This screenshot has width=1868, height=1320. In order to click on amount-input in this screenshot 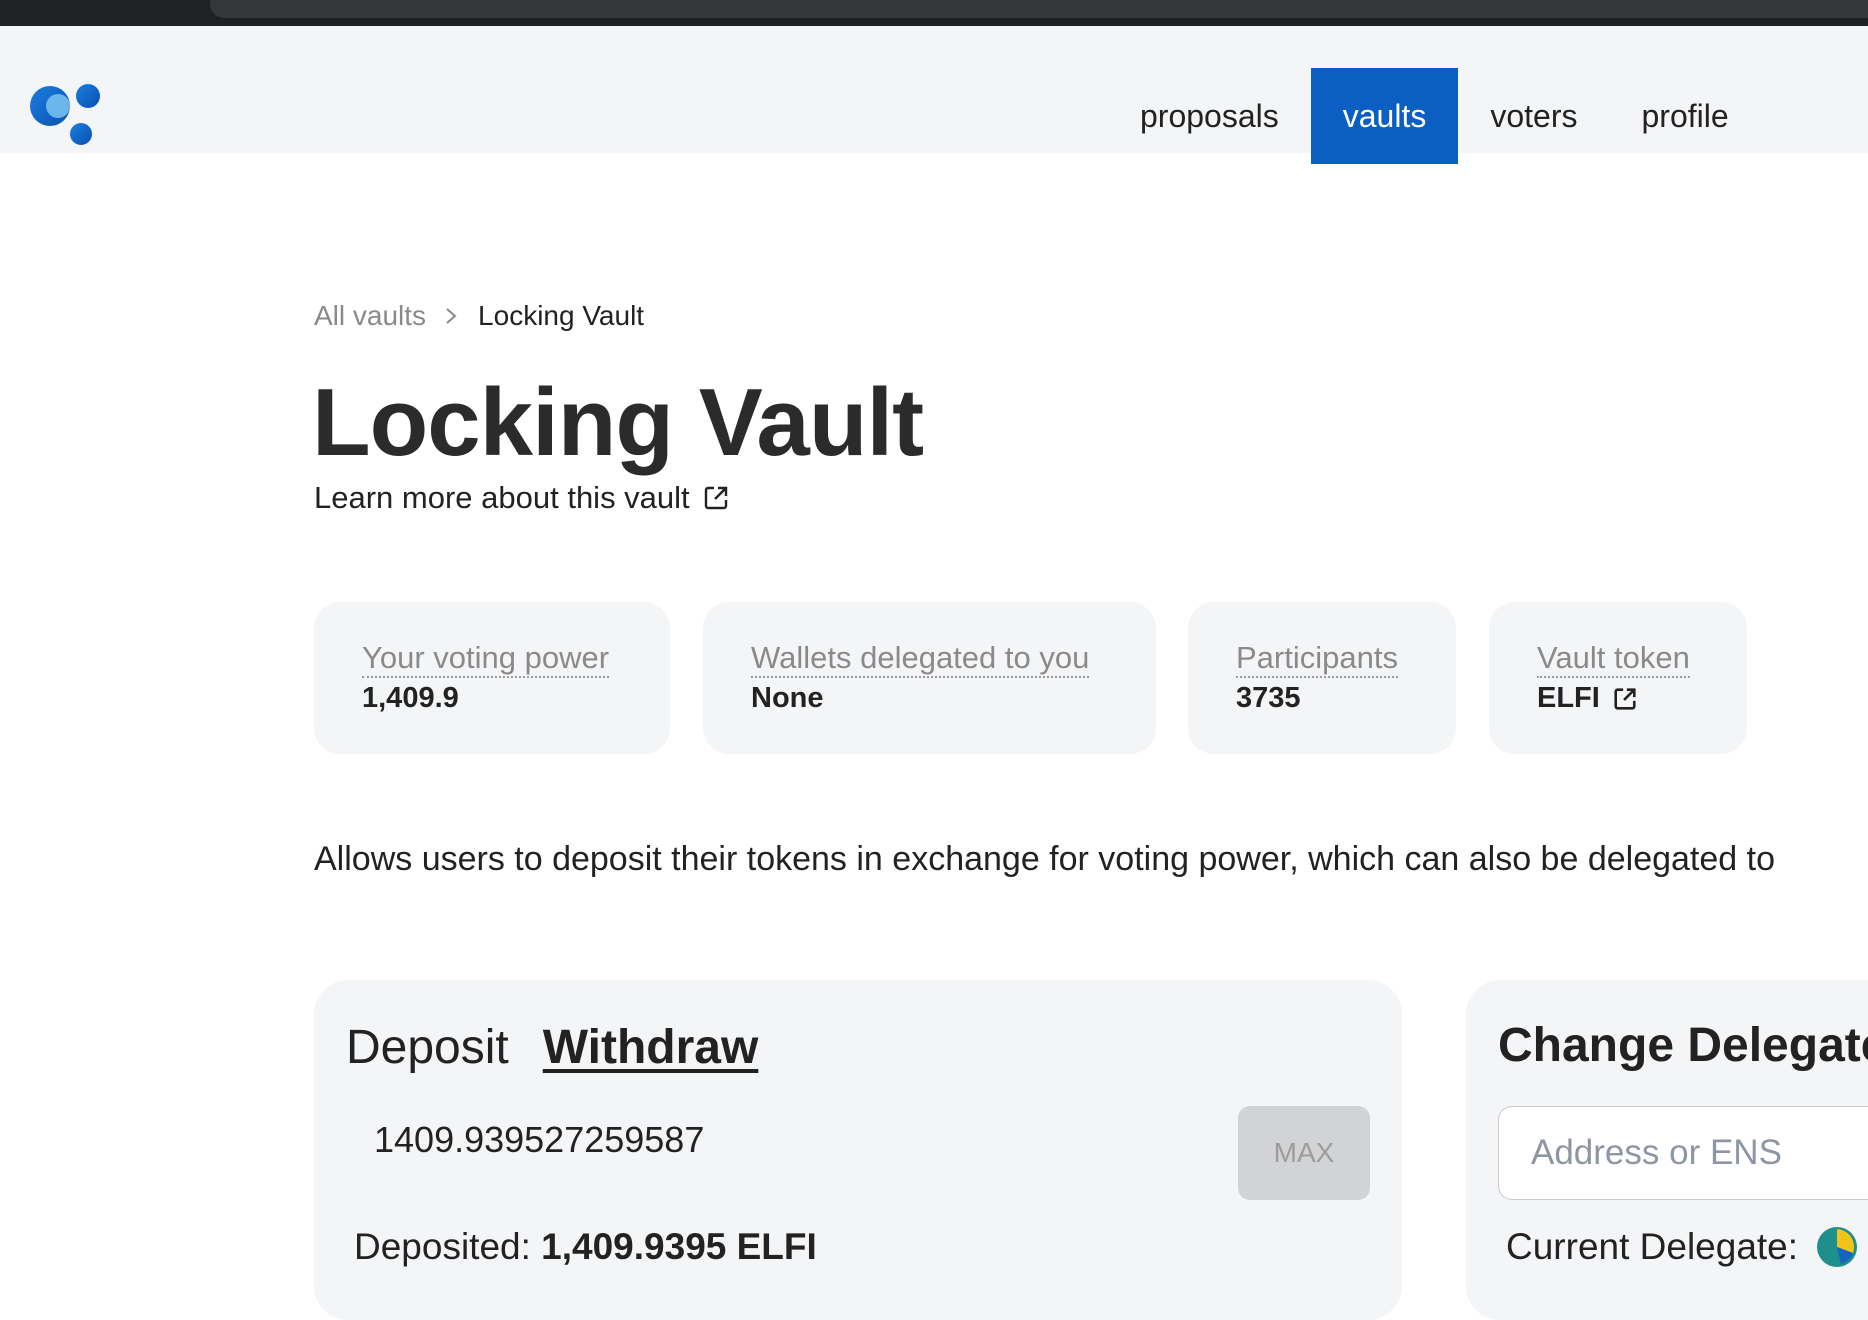, I will do `click(766, 1140)`.